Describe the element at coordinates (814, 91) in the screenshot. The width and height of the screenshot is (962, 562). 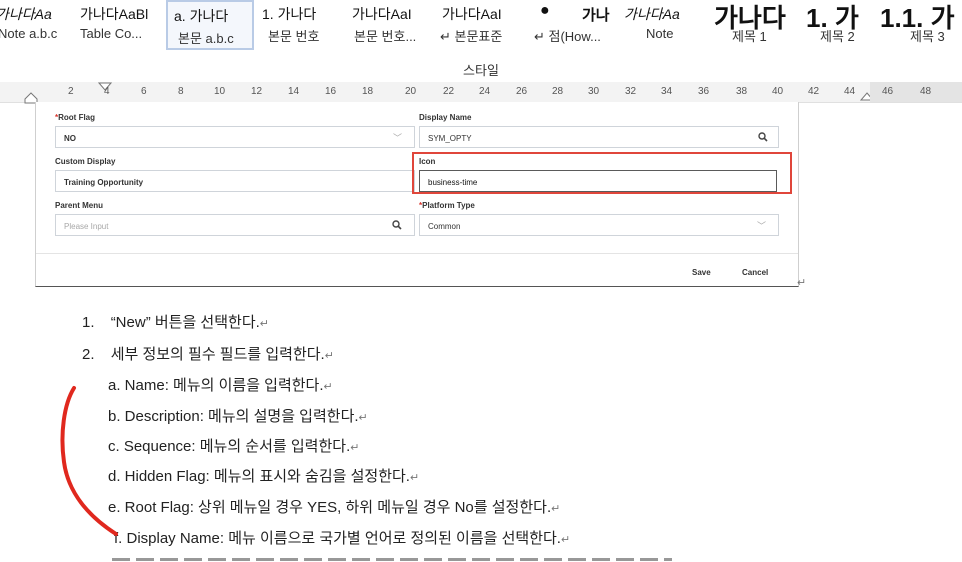
I see `ruler-number: 42` at that location.